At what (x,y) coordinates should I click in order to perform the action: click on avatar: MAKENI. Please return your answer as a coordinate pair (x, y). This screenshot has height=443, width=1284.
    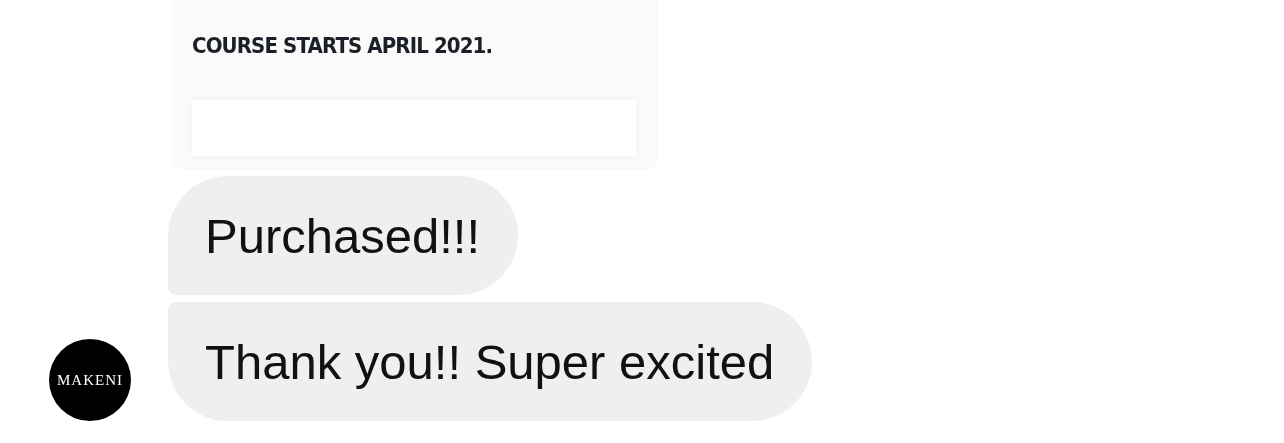
    Looking at the image, I should click on (90, 380).